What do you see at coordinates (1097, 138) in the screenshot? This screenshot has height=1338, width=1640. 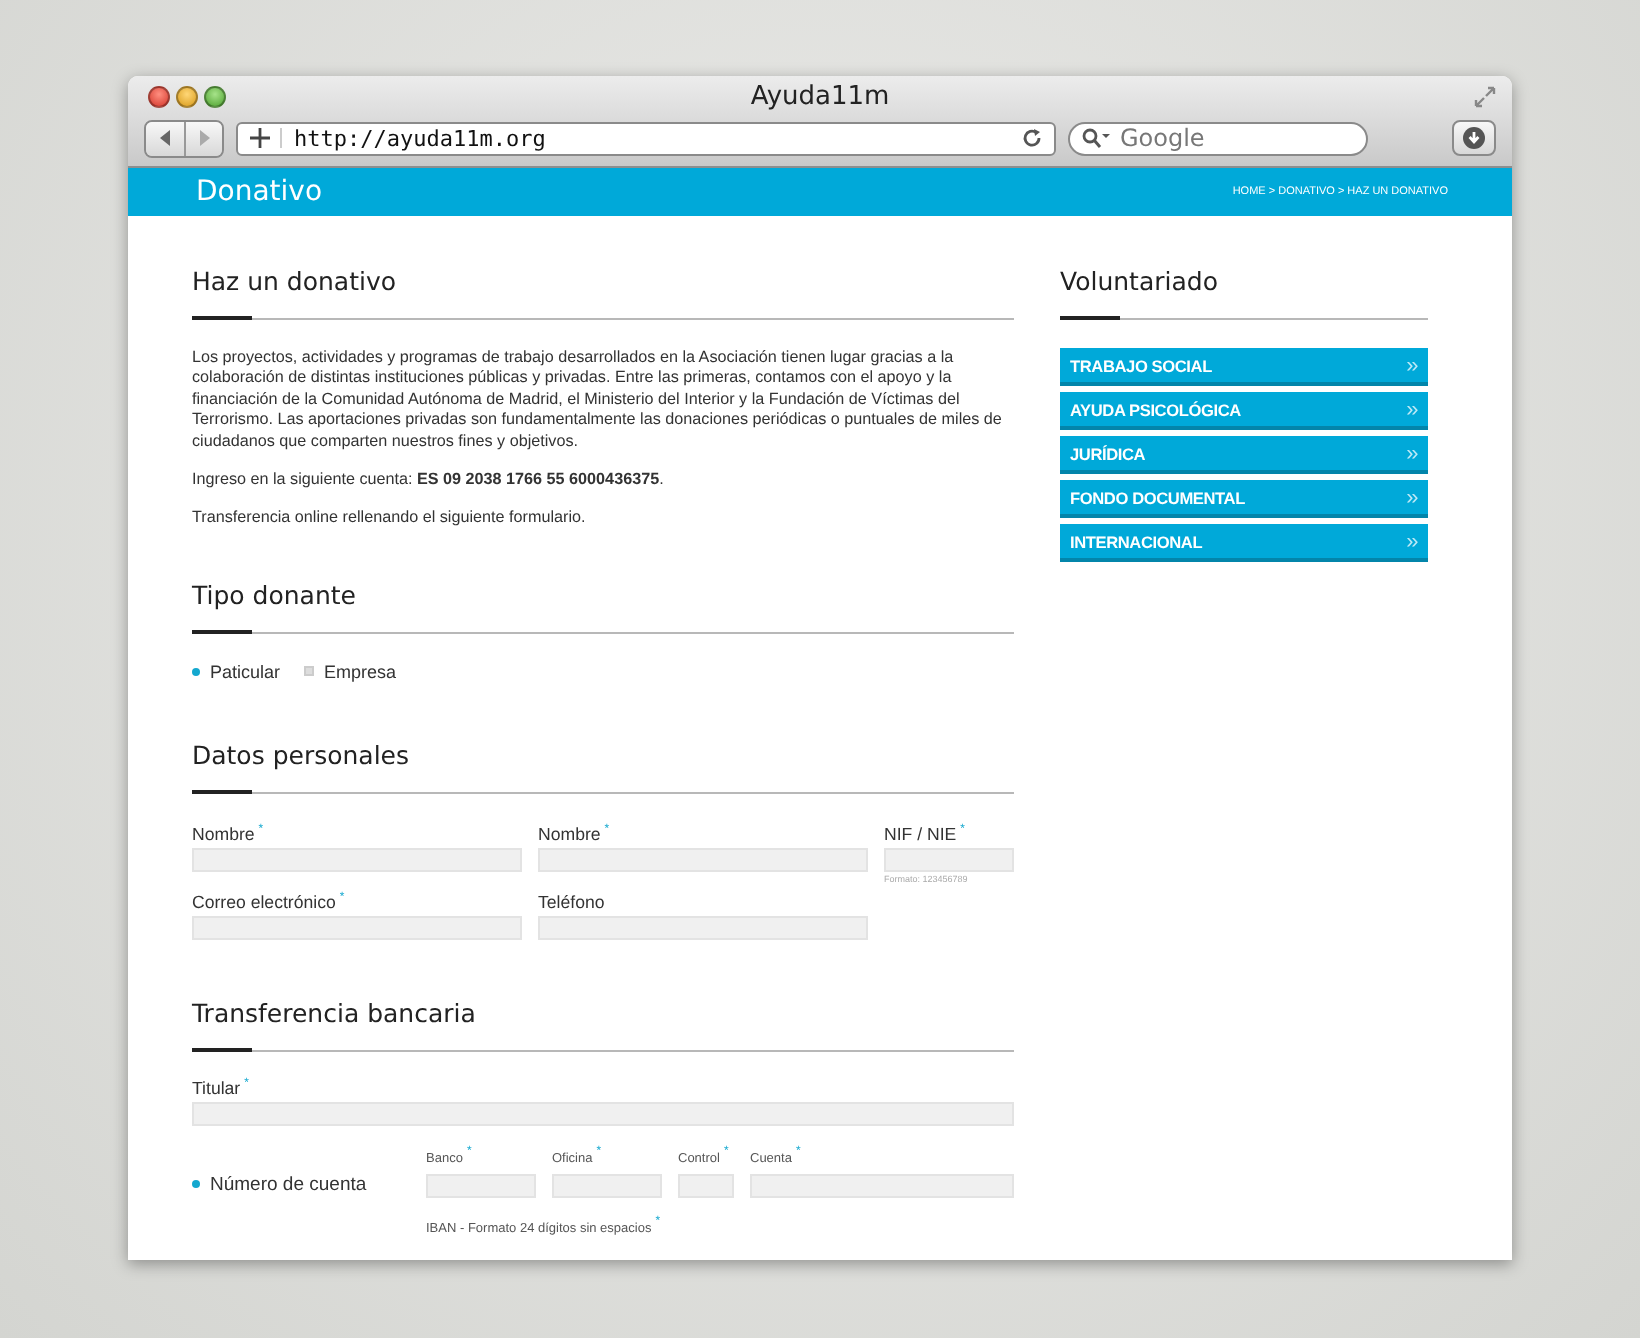 I see `search-icon` at bounding box center [1097, 138].